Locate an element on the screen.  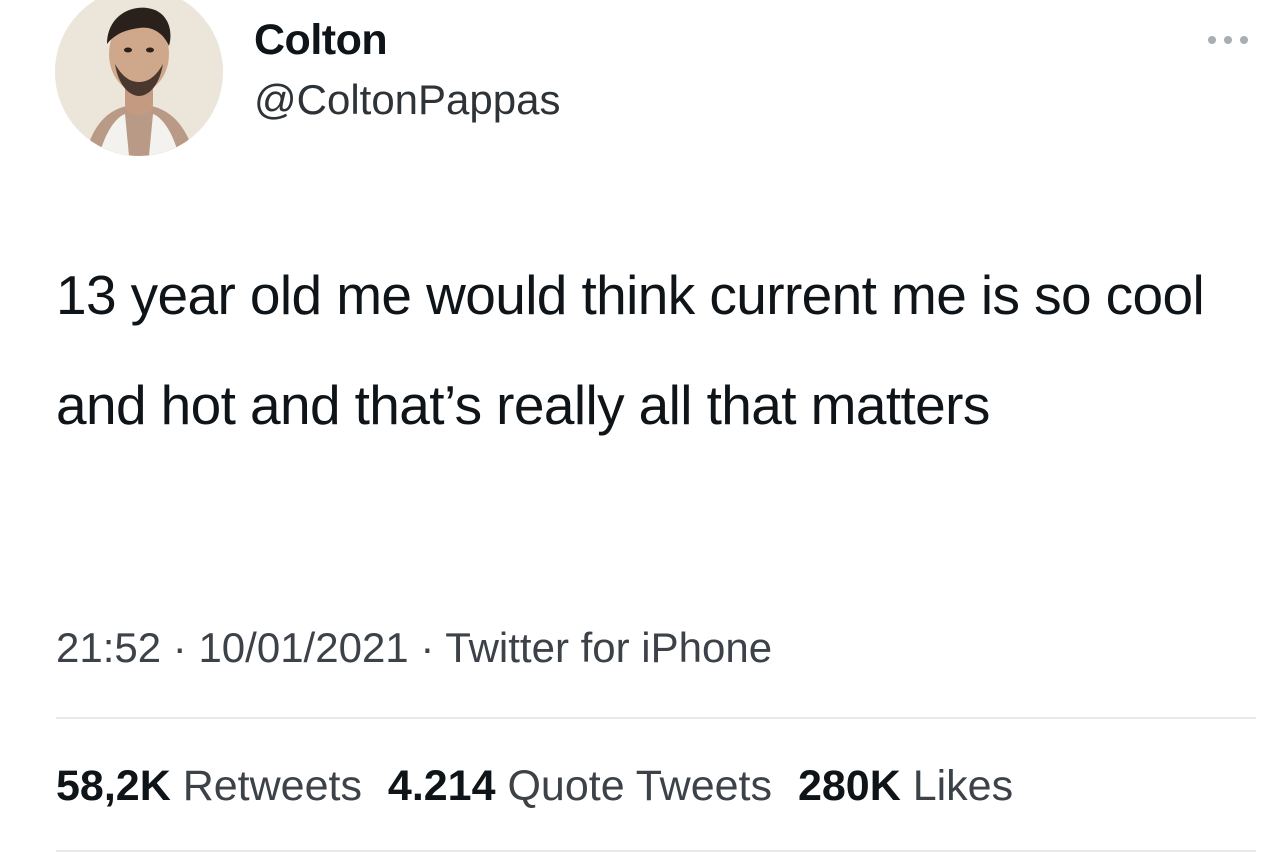
tweet-source: Twitter for iPhone is located at coordinates (608, 647).